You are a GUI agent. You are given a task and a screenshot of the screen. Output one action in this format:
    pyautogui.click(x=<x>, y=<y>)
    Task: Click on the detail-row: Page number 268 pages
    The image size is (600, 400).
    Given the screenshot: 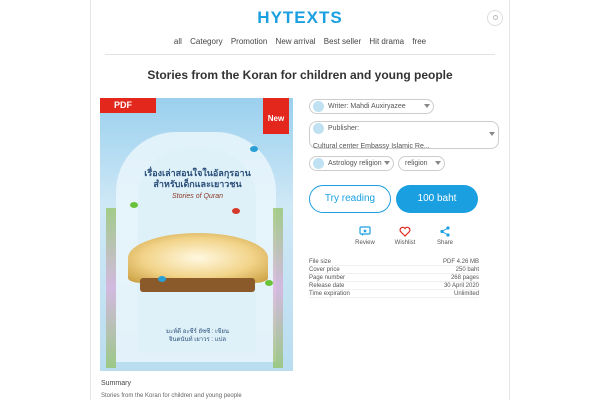 What is the action you would take?
    pyautogui.click(x=394, y=278)
    